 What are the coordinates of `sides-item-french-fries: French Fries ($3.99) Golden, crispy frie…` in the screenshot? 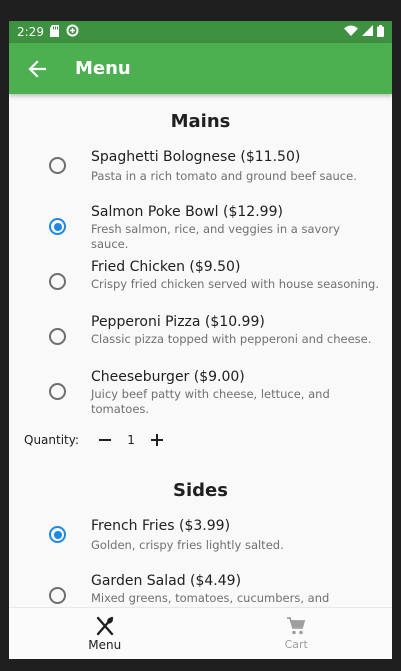 It's located at (200, 545).